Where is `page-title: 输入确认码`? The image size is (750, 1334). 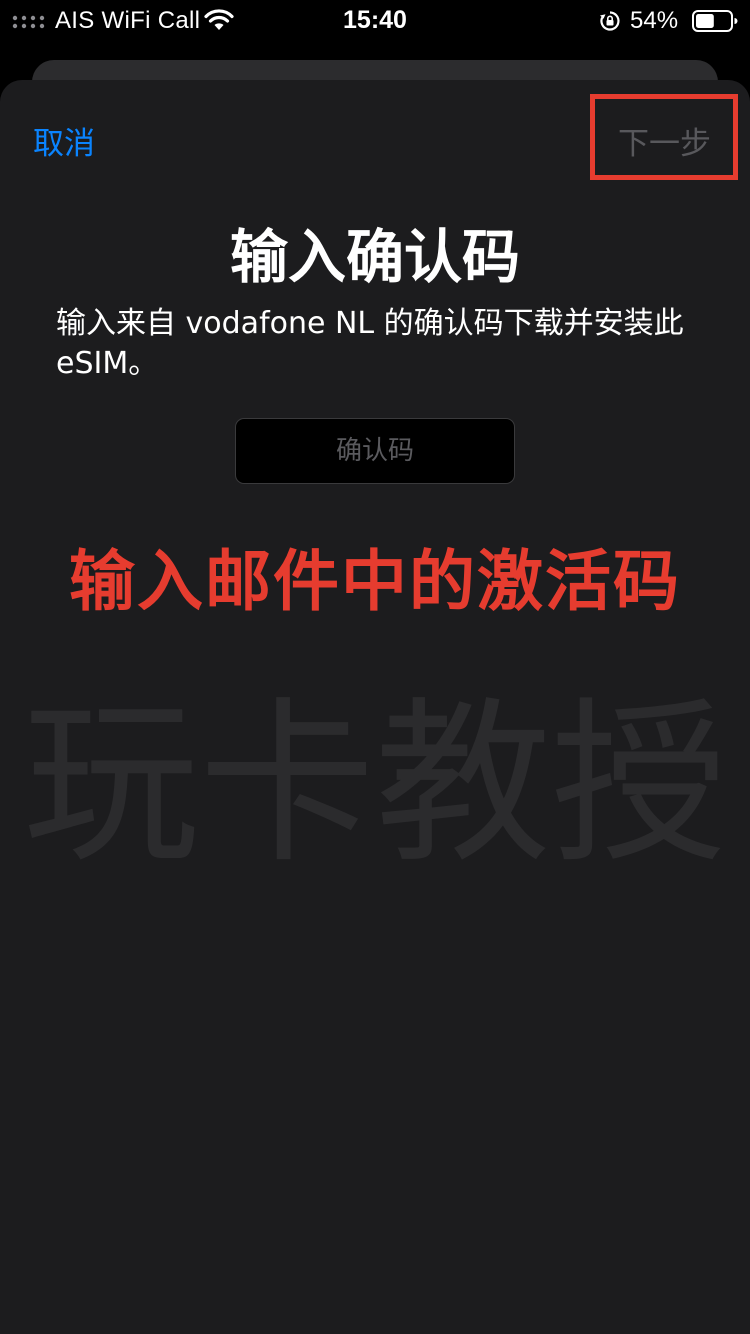
page-title: 输入确认码 is located at coordinates (374, 257).